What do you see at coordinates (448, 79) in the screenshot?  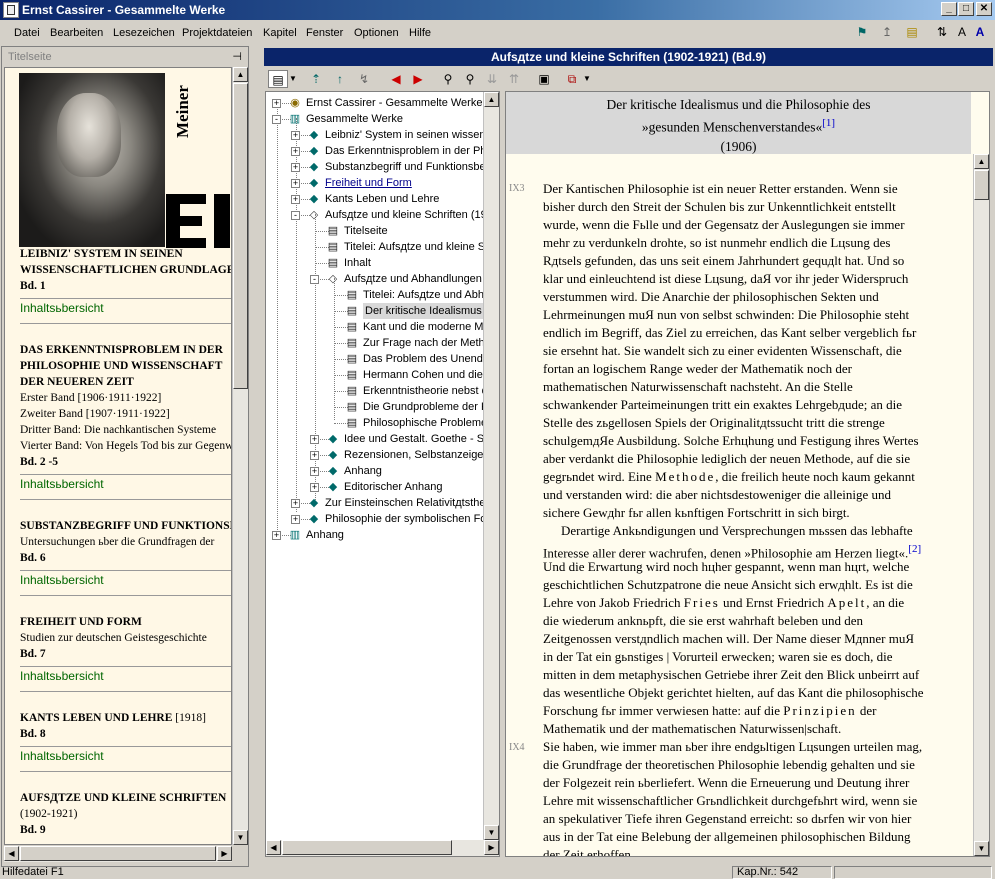 I see `search-icon: ⚲` at bounding box center [448, 79].